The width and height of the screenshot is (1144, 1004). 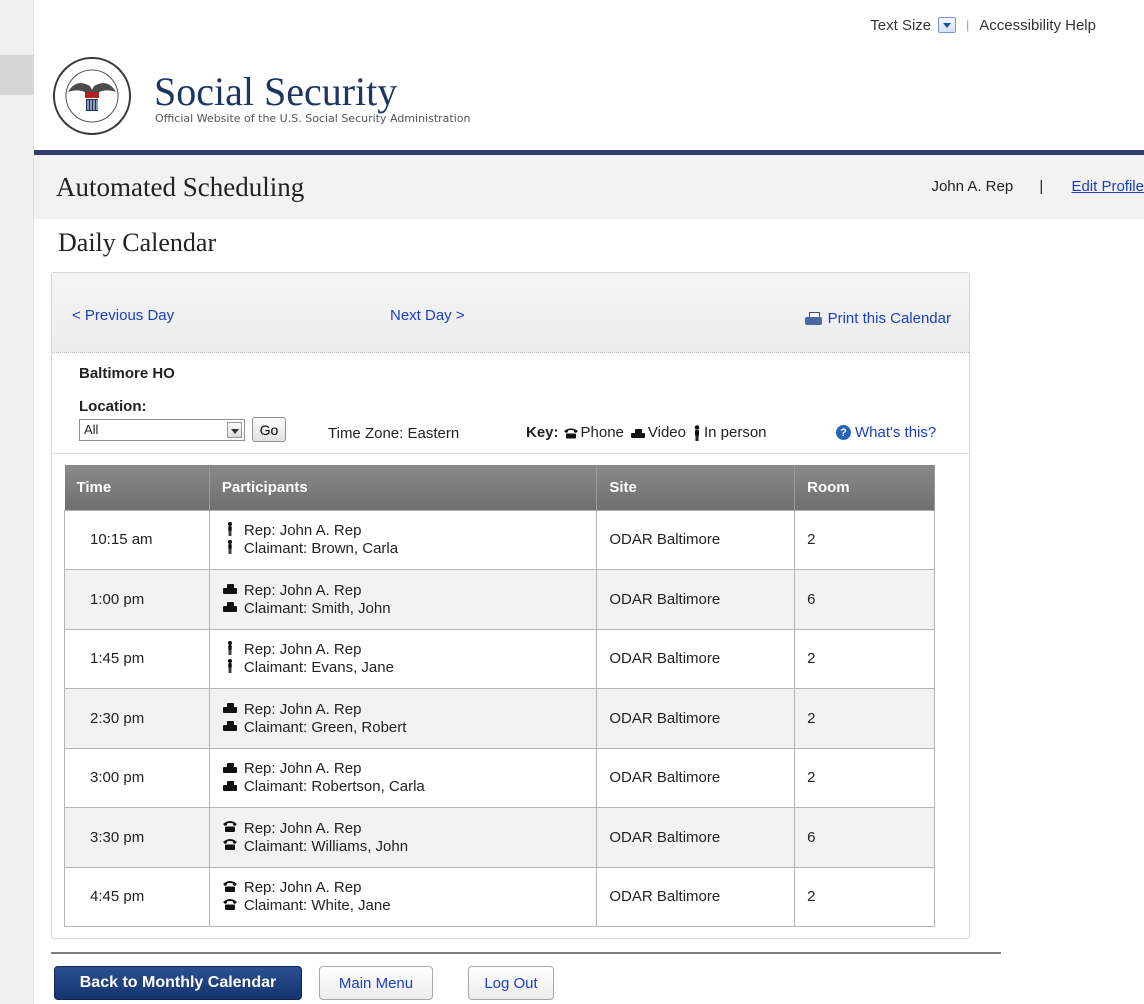 I want to click on table-header-row: Time Participants Site Room, so click(x=499, y=487).